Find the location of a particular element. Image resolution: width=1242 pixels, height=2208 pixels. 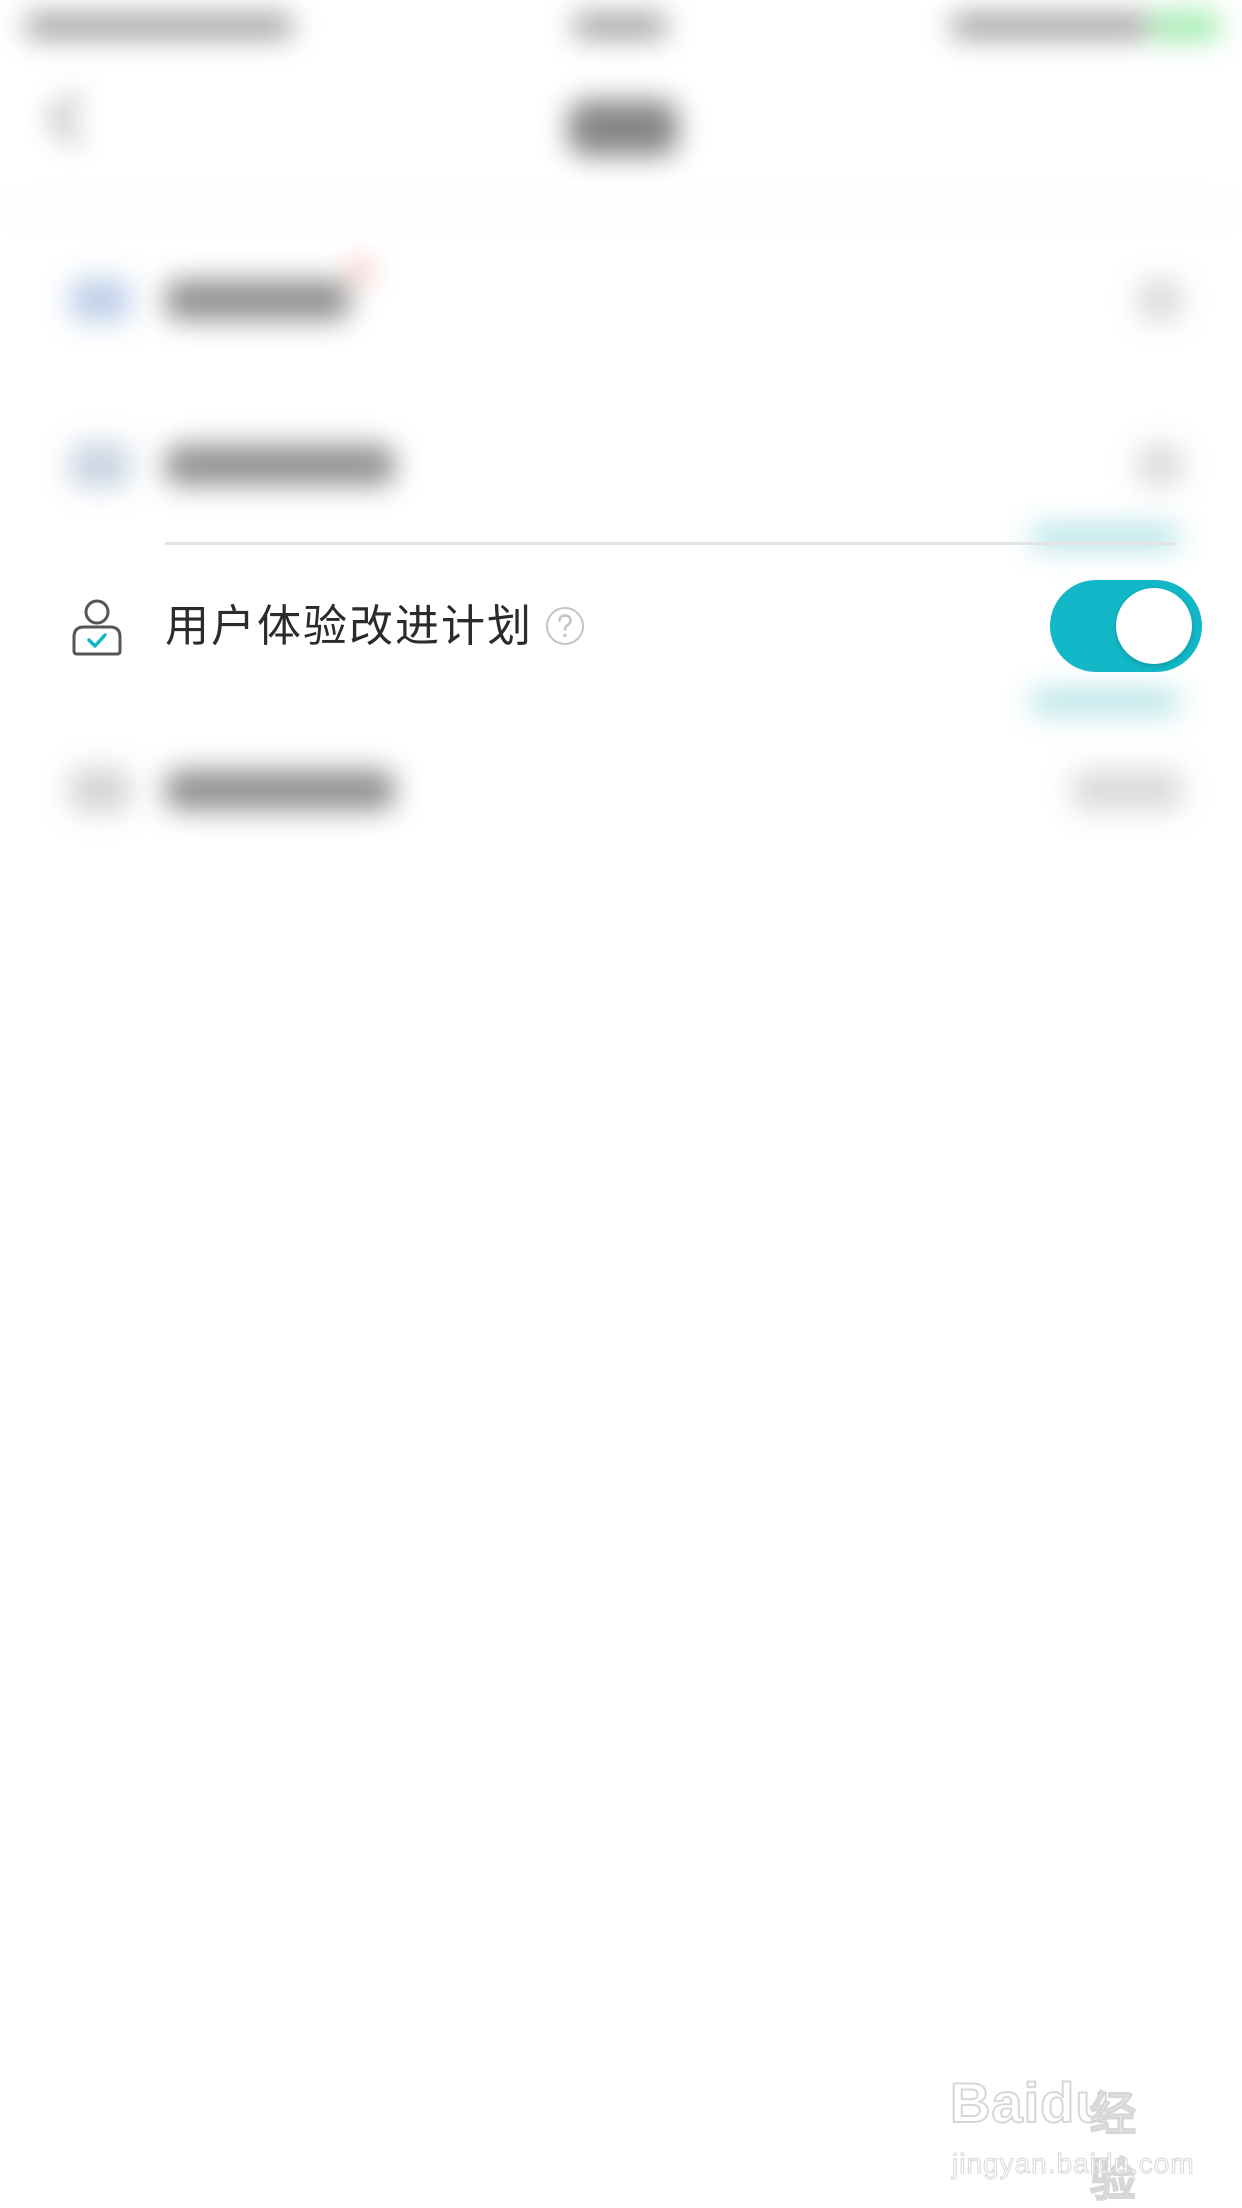

watermark-brand-cn: 经验 is located at coordinates (1113, 2147).